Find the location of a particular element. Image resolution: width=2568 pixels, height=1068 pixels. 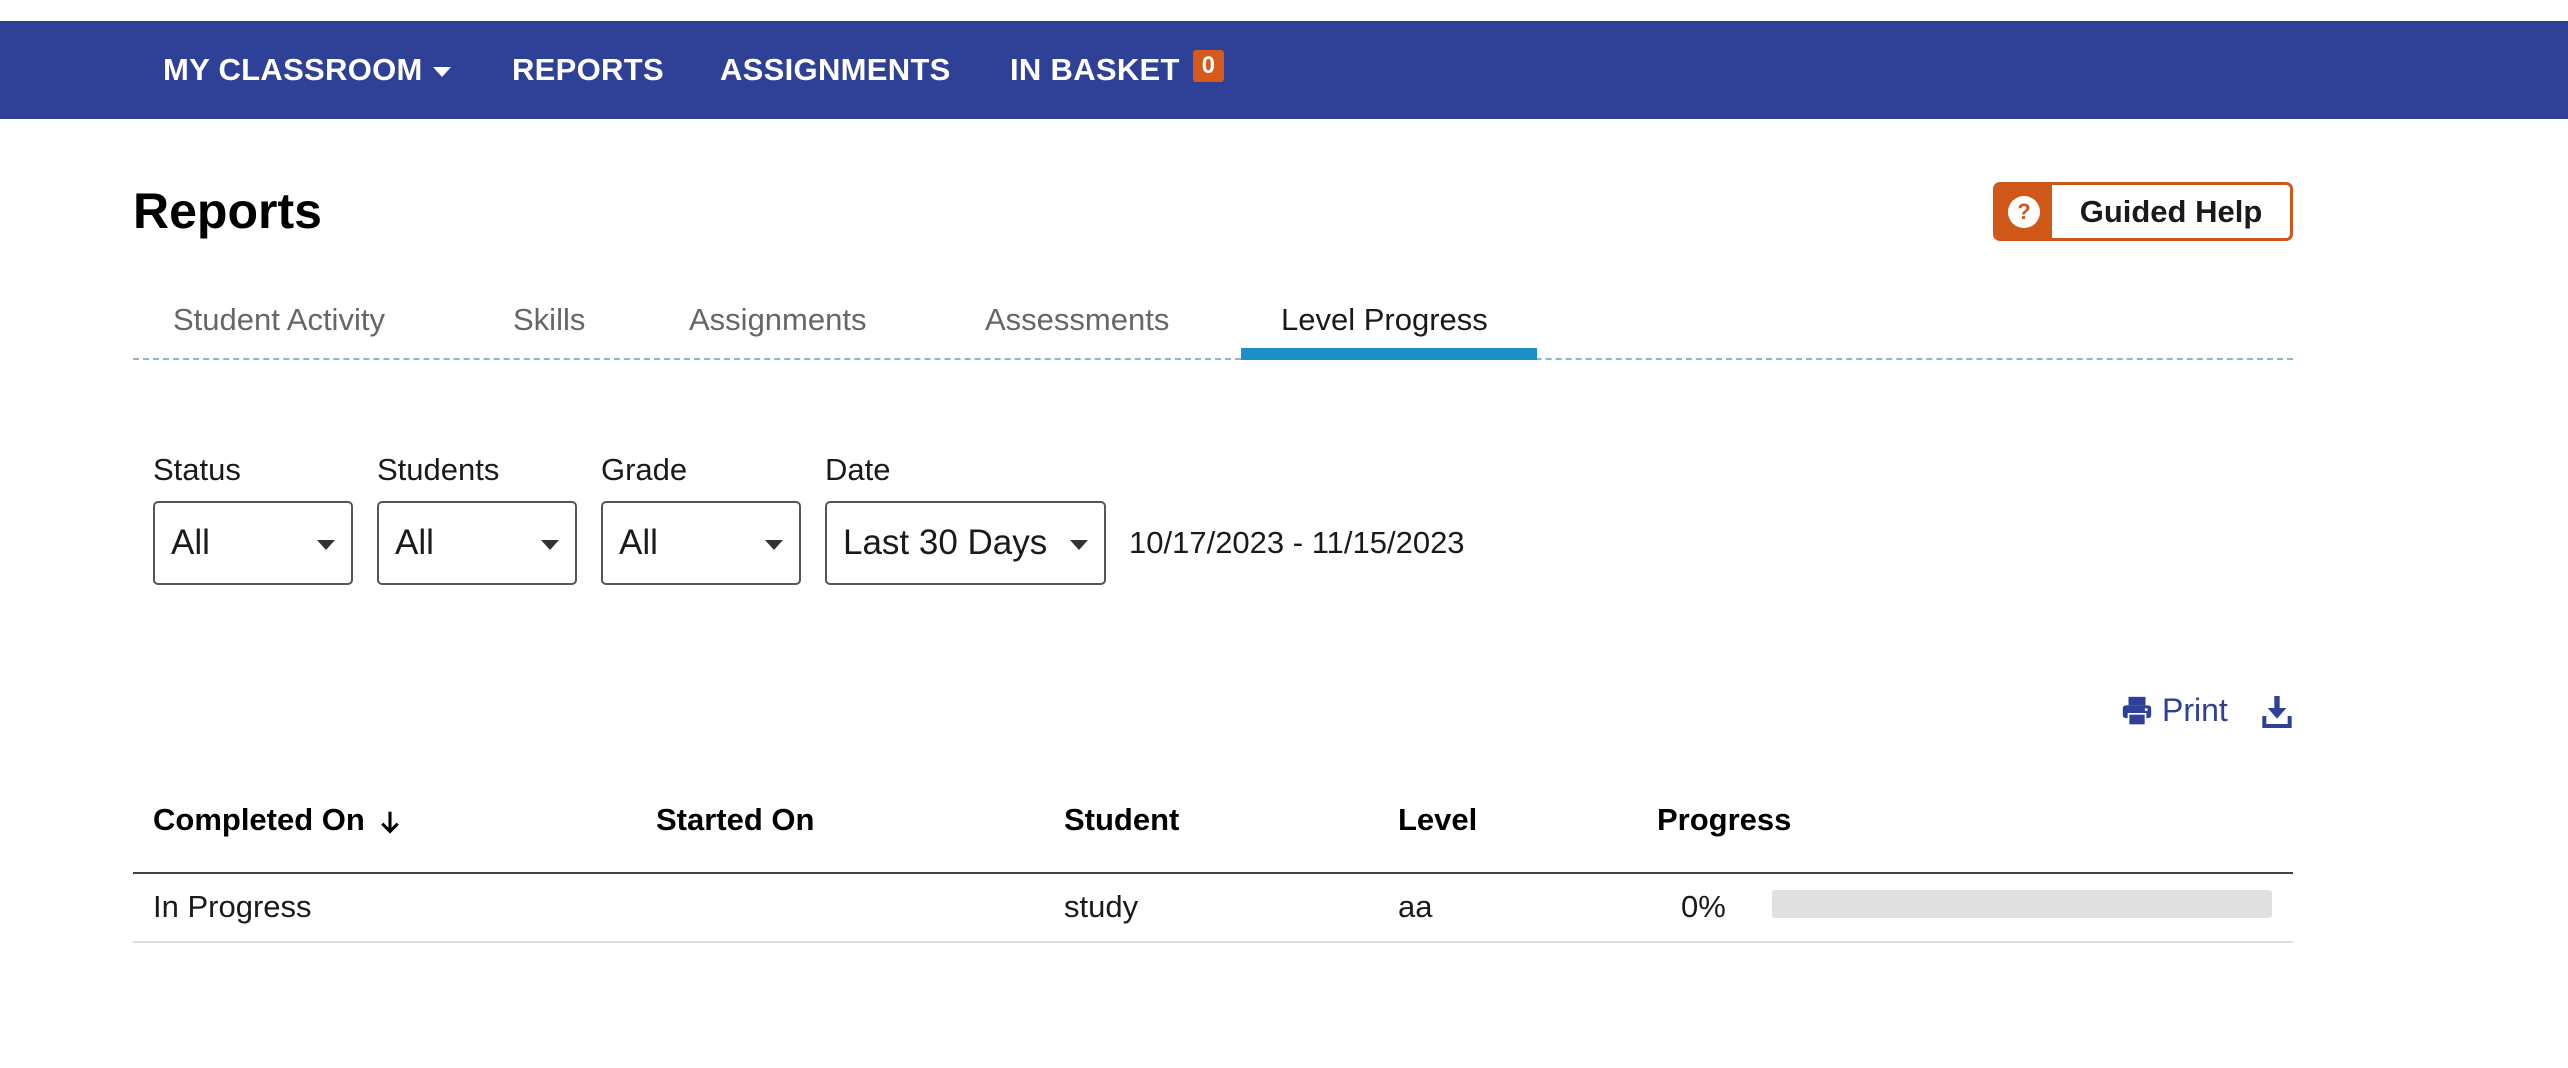

column-level: Level is located at coordinates (1437, 820).